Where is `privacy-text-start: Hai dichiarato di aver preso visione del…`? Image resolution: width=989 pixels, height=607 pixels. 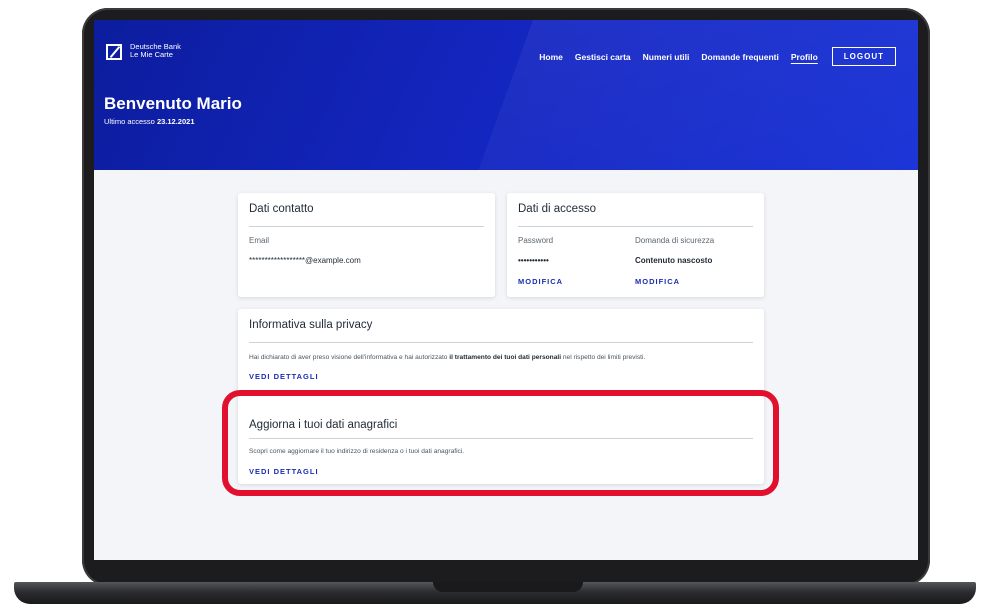 privacy-text-start: Hai dichiarato di aver preso visione del… is located at coordinates (349, 357).